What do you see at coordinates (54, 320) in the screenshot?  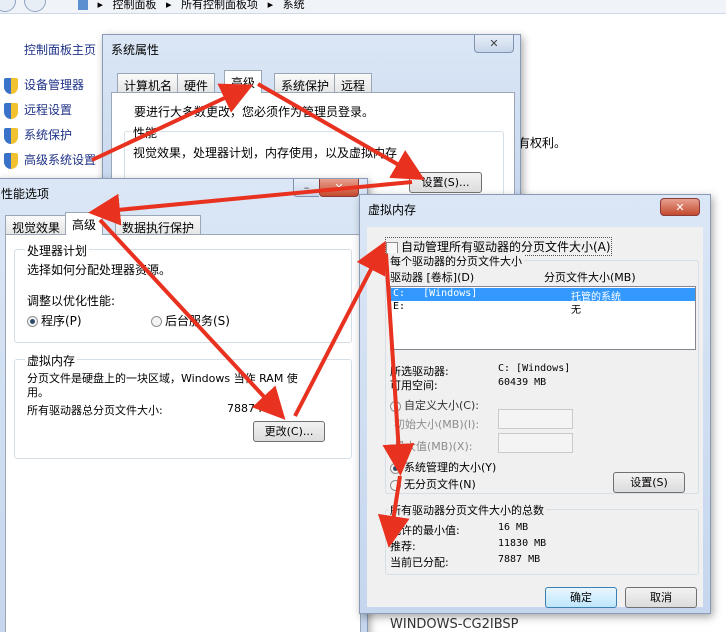 I see `radio-programs: 程序(P)` at bounding box center [54, 320].